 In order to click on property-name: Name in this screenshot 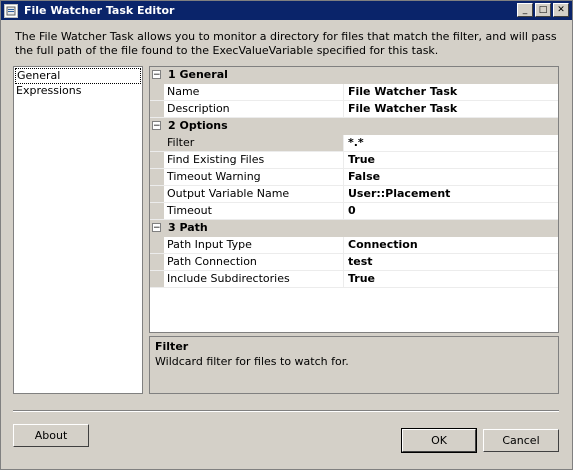, I will do `click(254, 92)`.